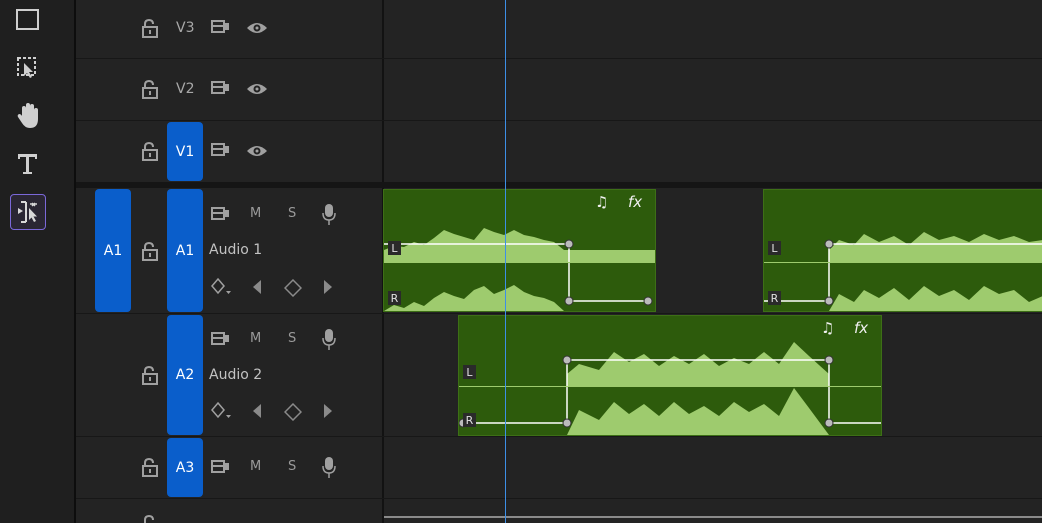 The width and height of the screenshot is (1042, 523). Describe the element at coordinates (235, 375) in the screenshot. I see `track-name-a2: Audio 2` at that location.